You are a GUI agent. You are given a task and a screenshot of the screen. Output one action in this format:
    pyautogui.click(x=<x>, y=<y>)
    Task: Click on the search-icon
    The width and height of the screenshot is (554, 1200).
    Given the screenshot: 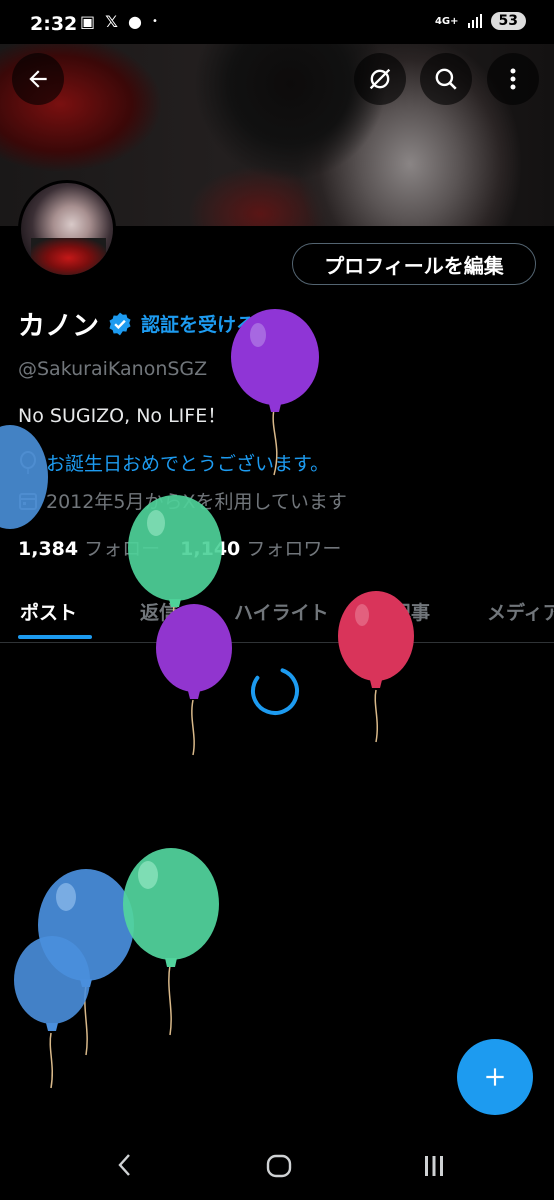 What is the action you would take?
    pyautogui.click(x=446, y=79)
    